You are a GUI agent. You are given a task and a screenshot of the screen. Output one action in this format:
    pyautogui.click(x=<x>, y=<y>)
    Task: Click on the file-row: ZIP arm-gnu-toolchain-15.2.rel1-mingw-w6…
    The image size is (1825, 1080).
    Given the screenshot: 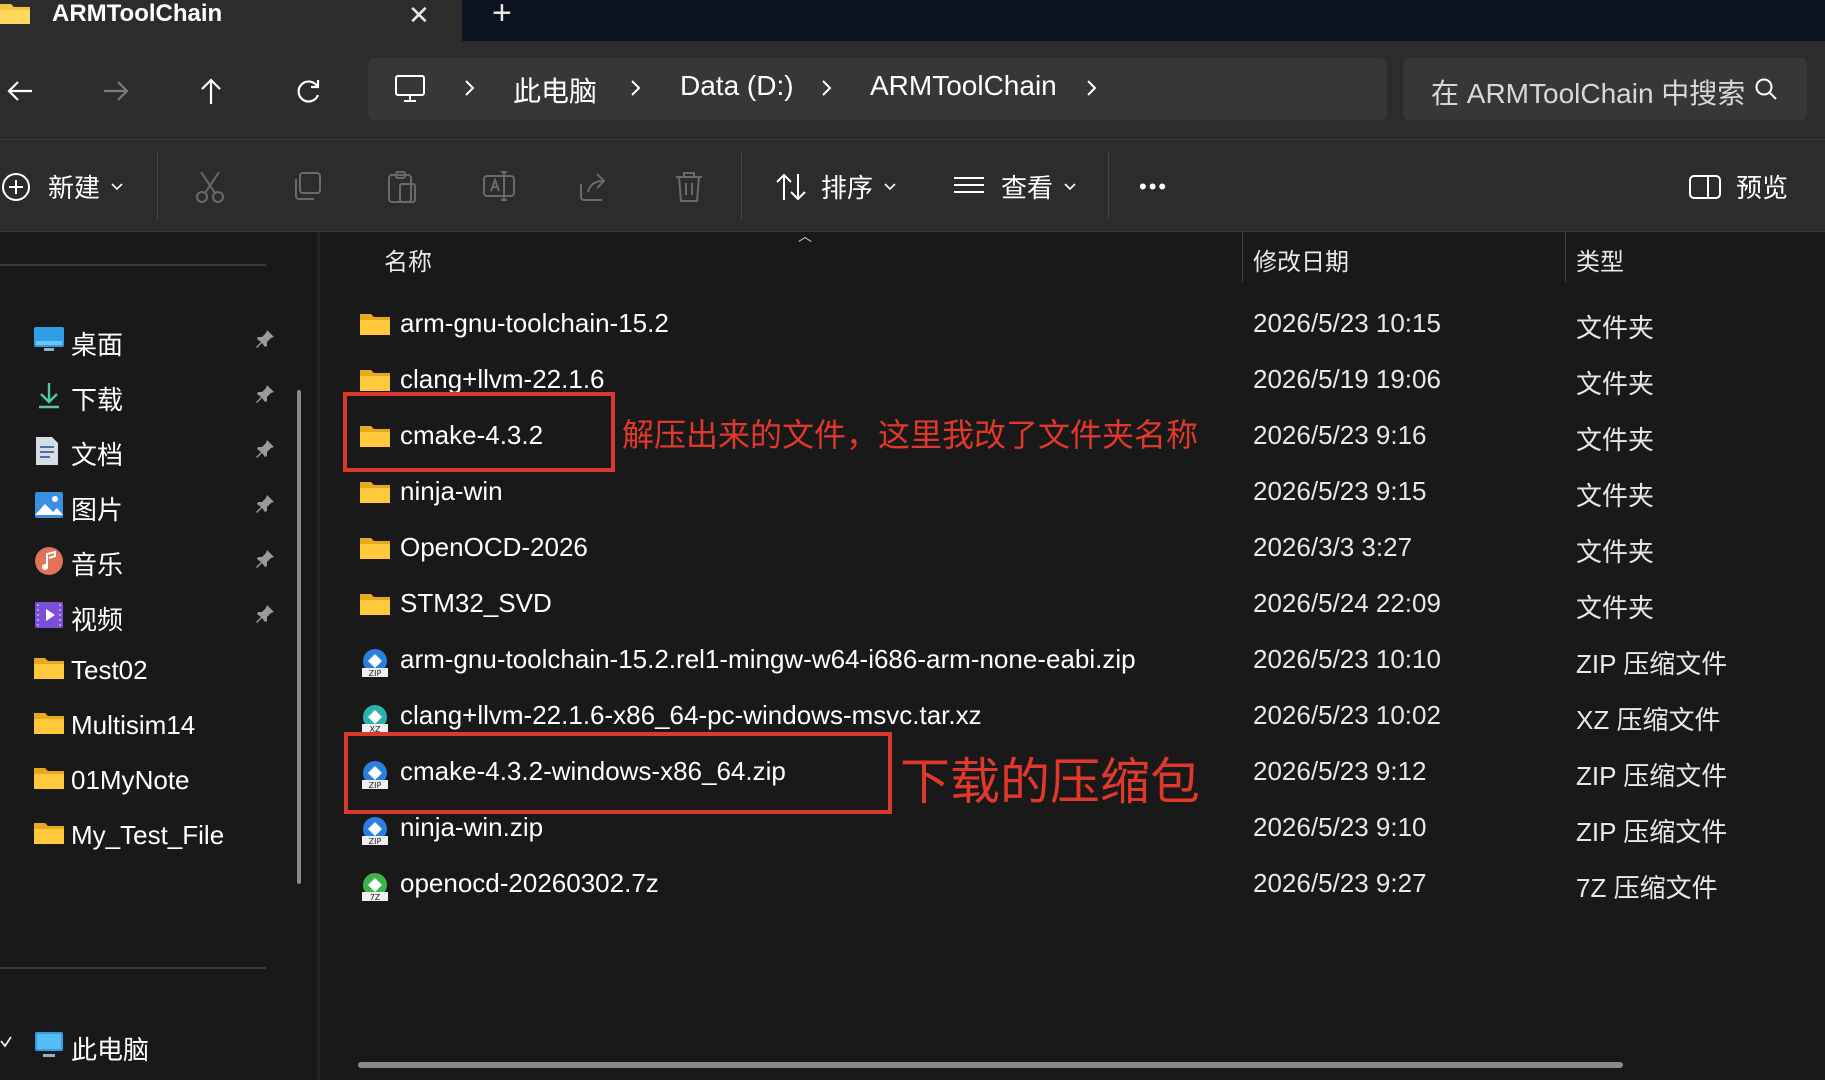 What is the action you would take?
    pyautogui.click(x=1072, y=666)
    